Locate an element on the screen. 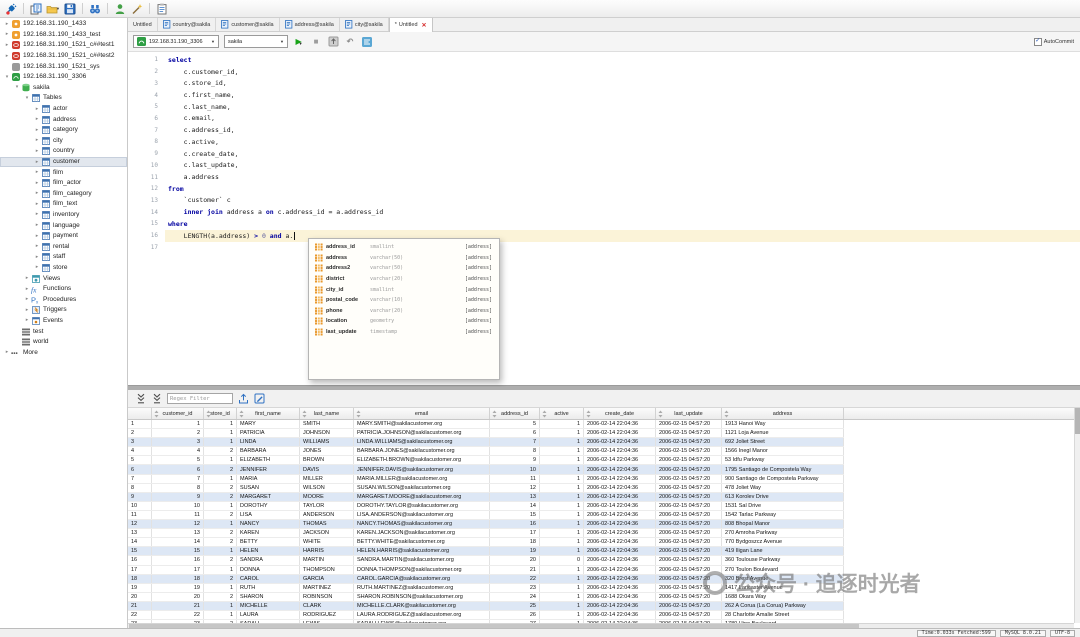 The image size is (1080, 637). cell-last_name: JOHNSON is located at coordinates (327, 433).